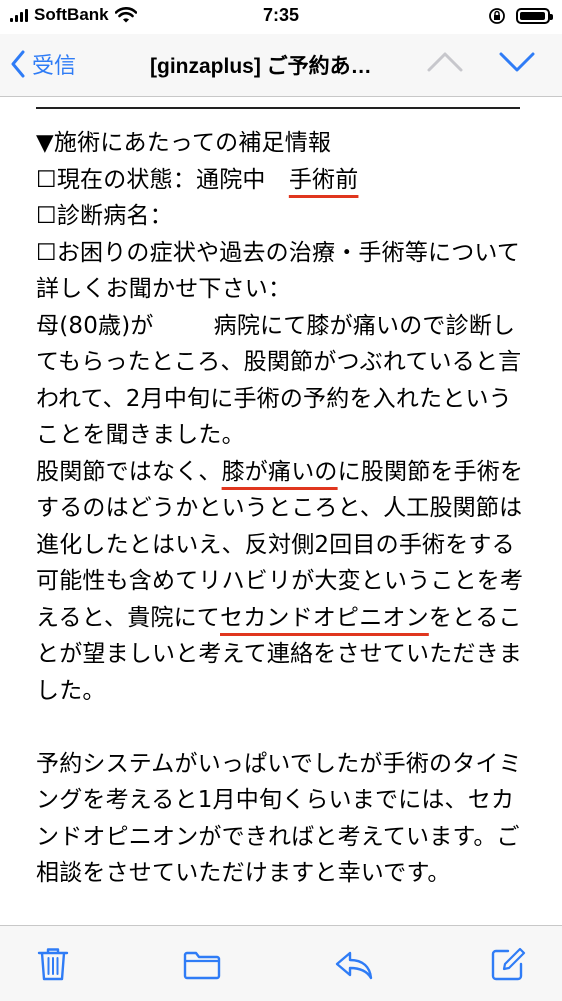 The image size is (562, 1001). Describe the element at coordinates (281, 180) in the screenshot. I see `status-line: ☐現在の状態：通院中 手術前` at that location.